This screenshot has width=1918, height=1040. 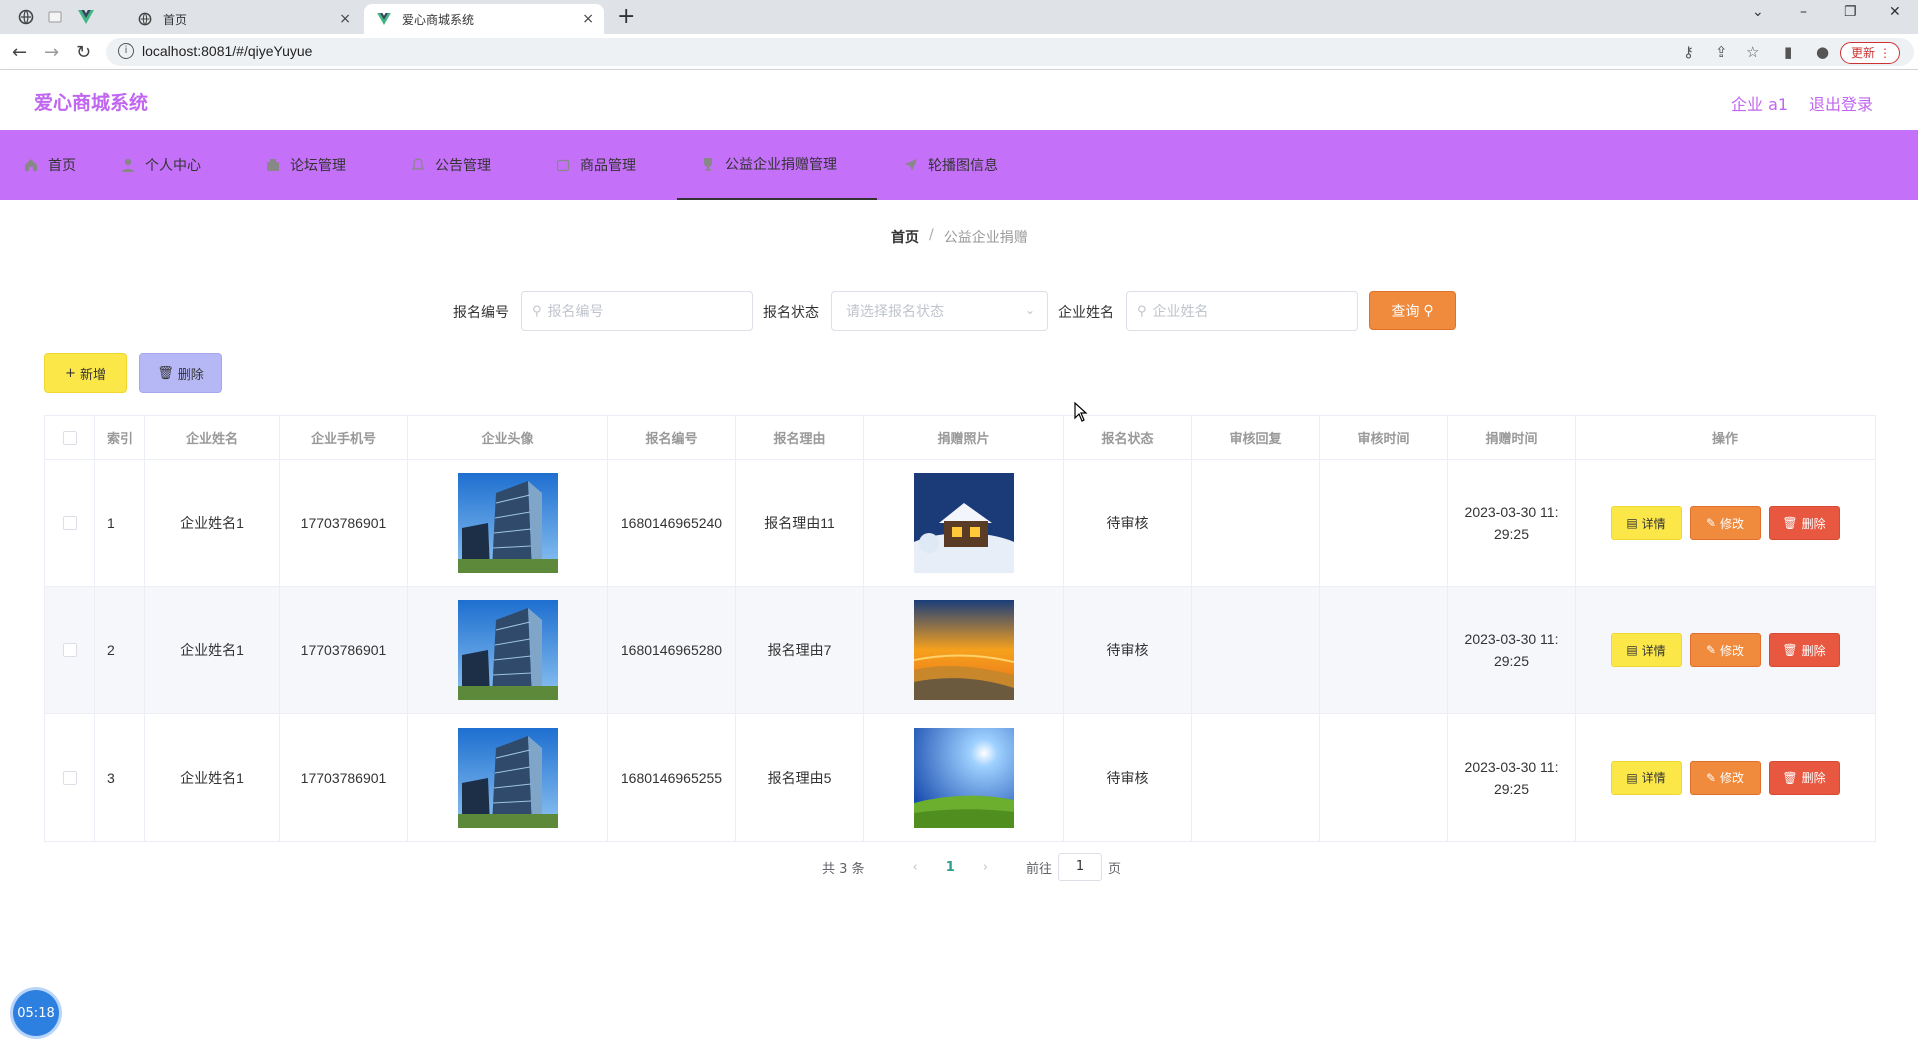 What do you see at coordinates (1885, 53) in the screenshot?
I see `more-menu-icon: ⋮` at bounding box center [1885, 53].